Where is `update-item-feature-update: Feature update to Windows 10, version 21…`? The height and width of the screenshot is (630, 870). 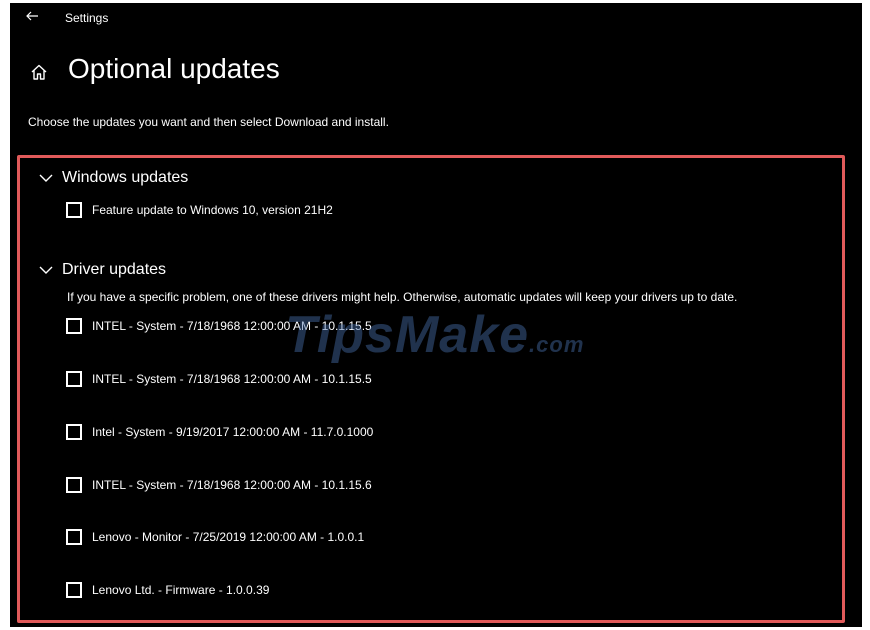 update-item-feature-update: Feature update to Windows 10, version 21… is located at coordinates (199, 210).